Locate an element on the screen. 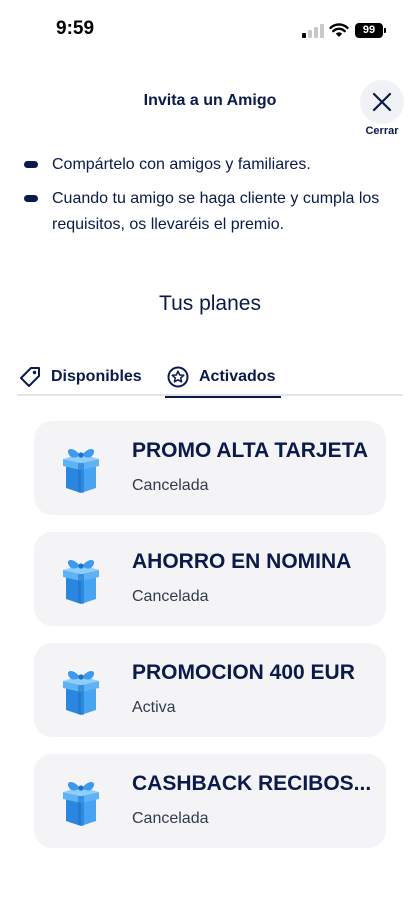  star-circle-icon is located at coordinates (178, 377).